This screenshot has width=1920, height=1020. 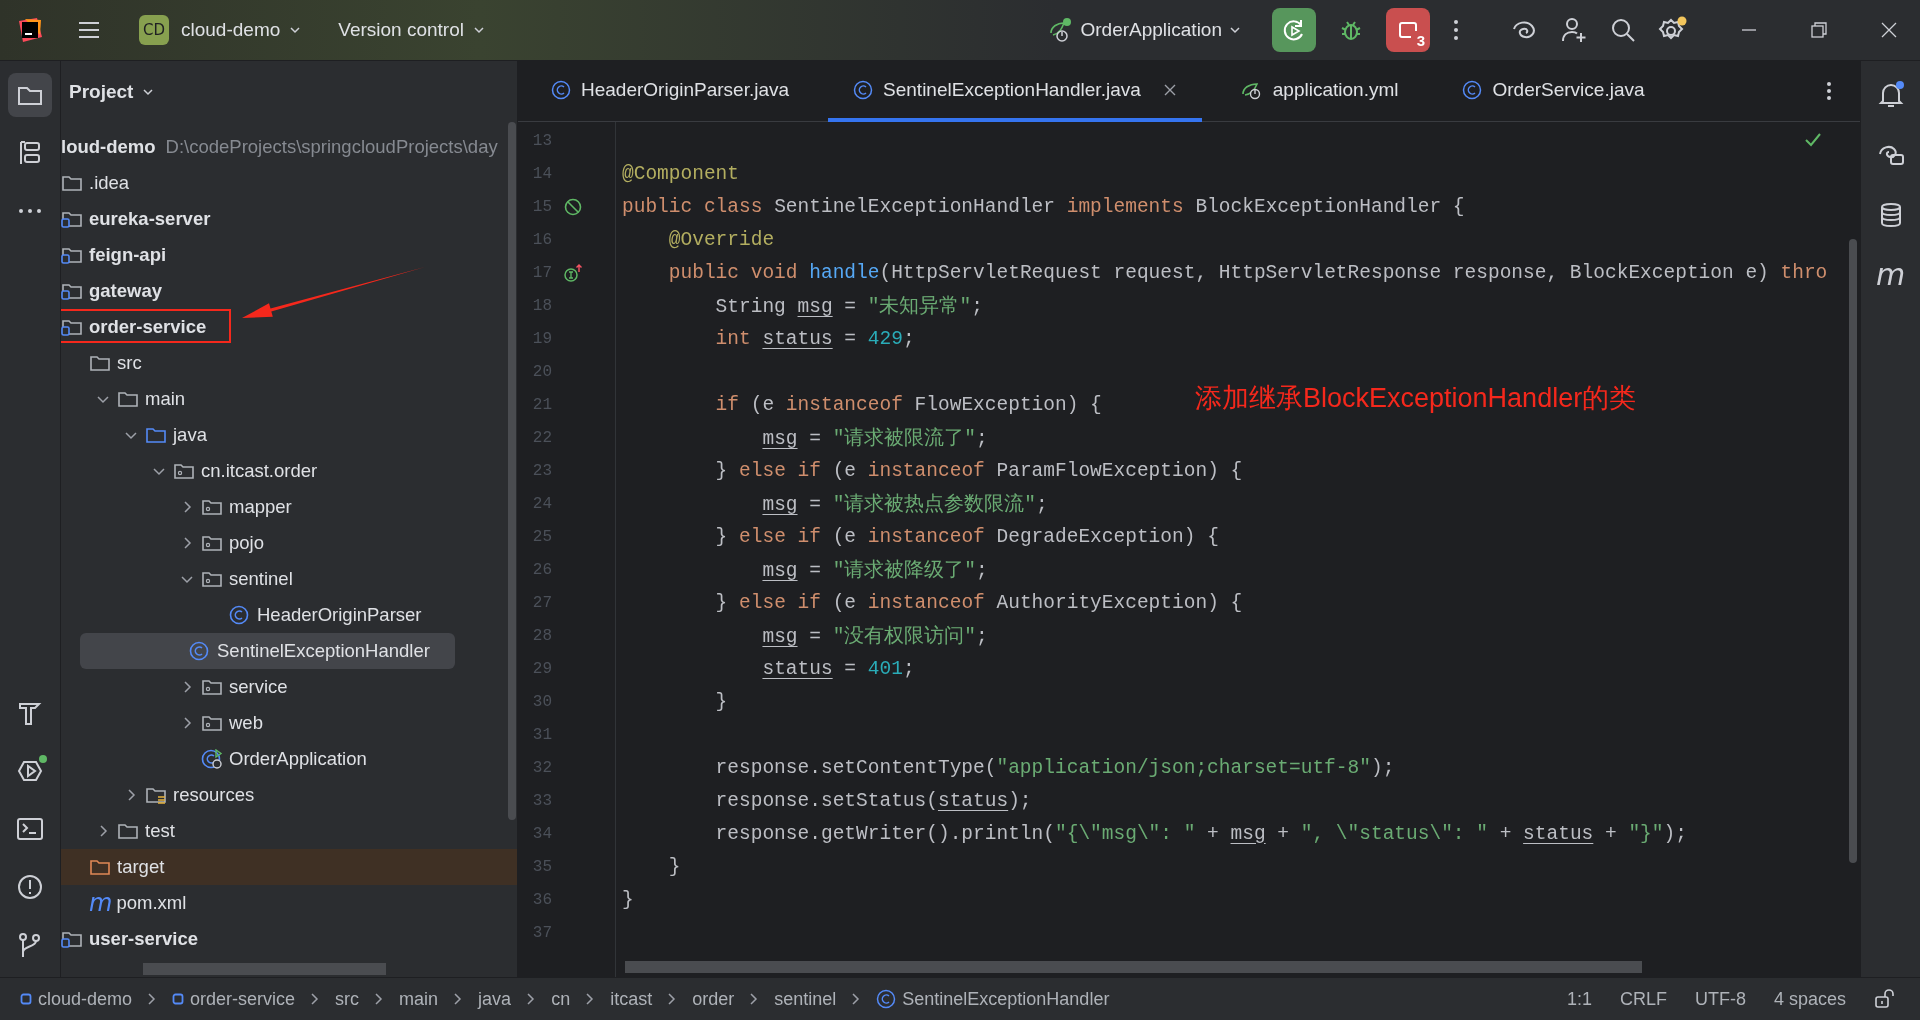 I want to click on tree-item: service, so click(x=289, y=687).